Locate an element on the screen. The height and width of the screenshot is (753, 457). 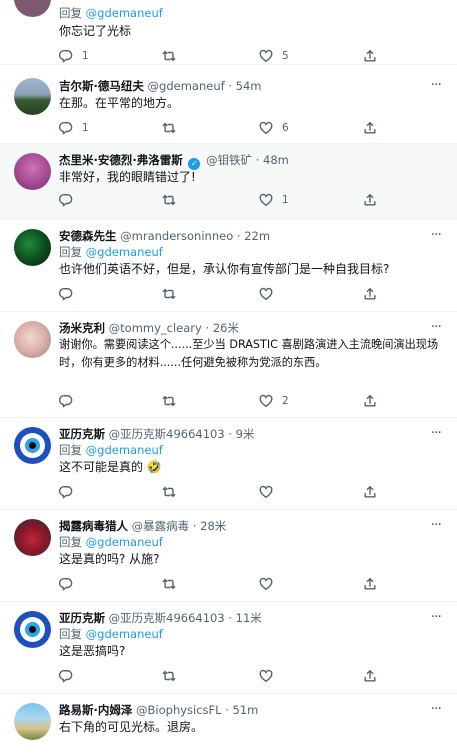
reply-count: 1 is located at coordinates (85, 56).